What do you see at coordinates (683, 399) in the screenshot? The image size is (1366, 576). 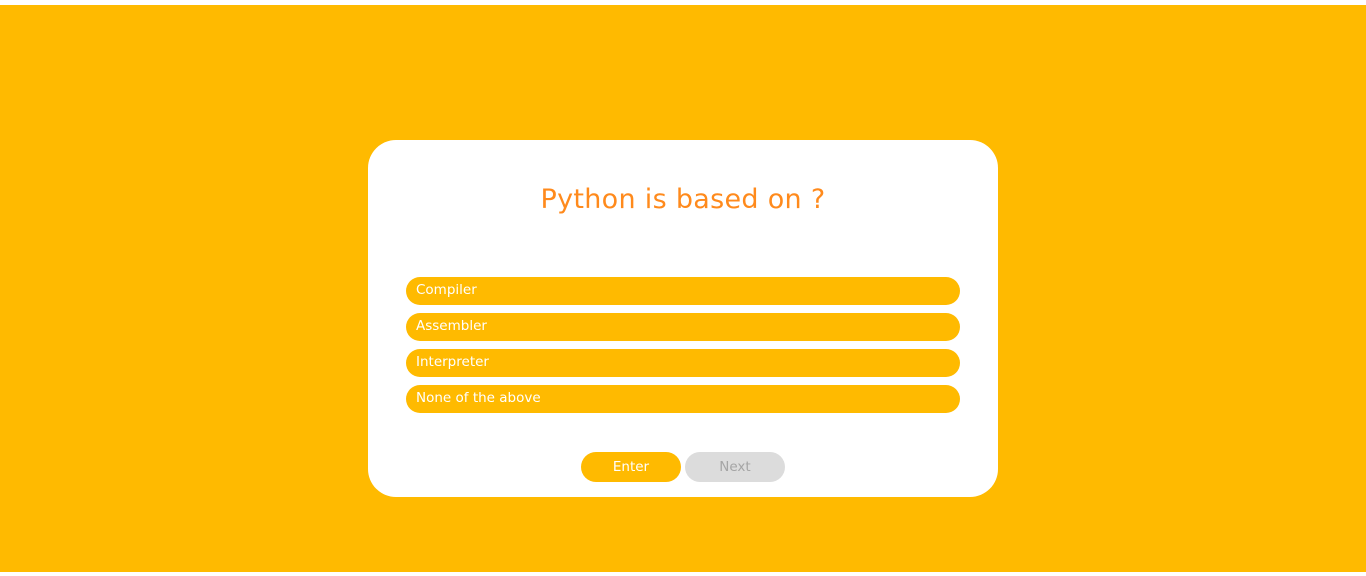 I see `option-none-of-the-above: None of the above` at bounding box center [683, 399].